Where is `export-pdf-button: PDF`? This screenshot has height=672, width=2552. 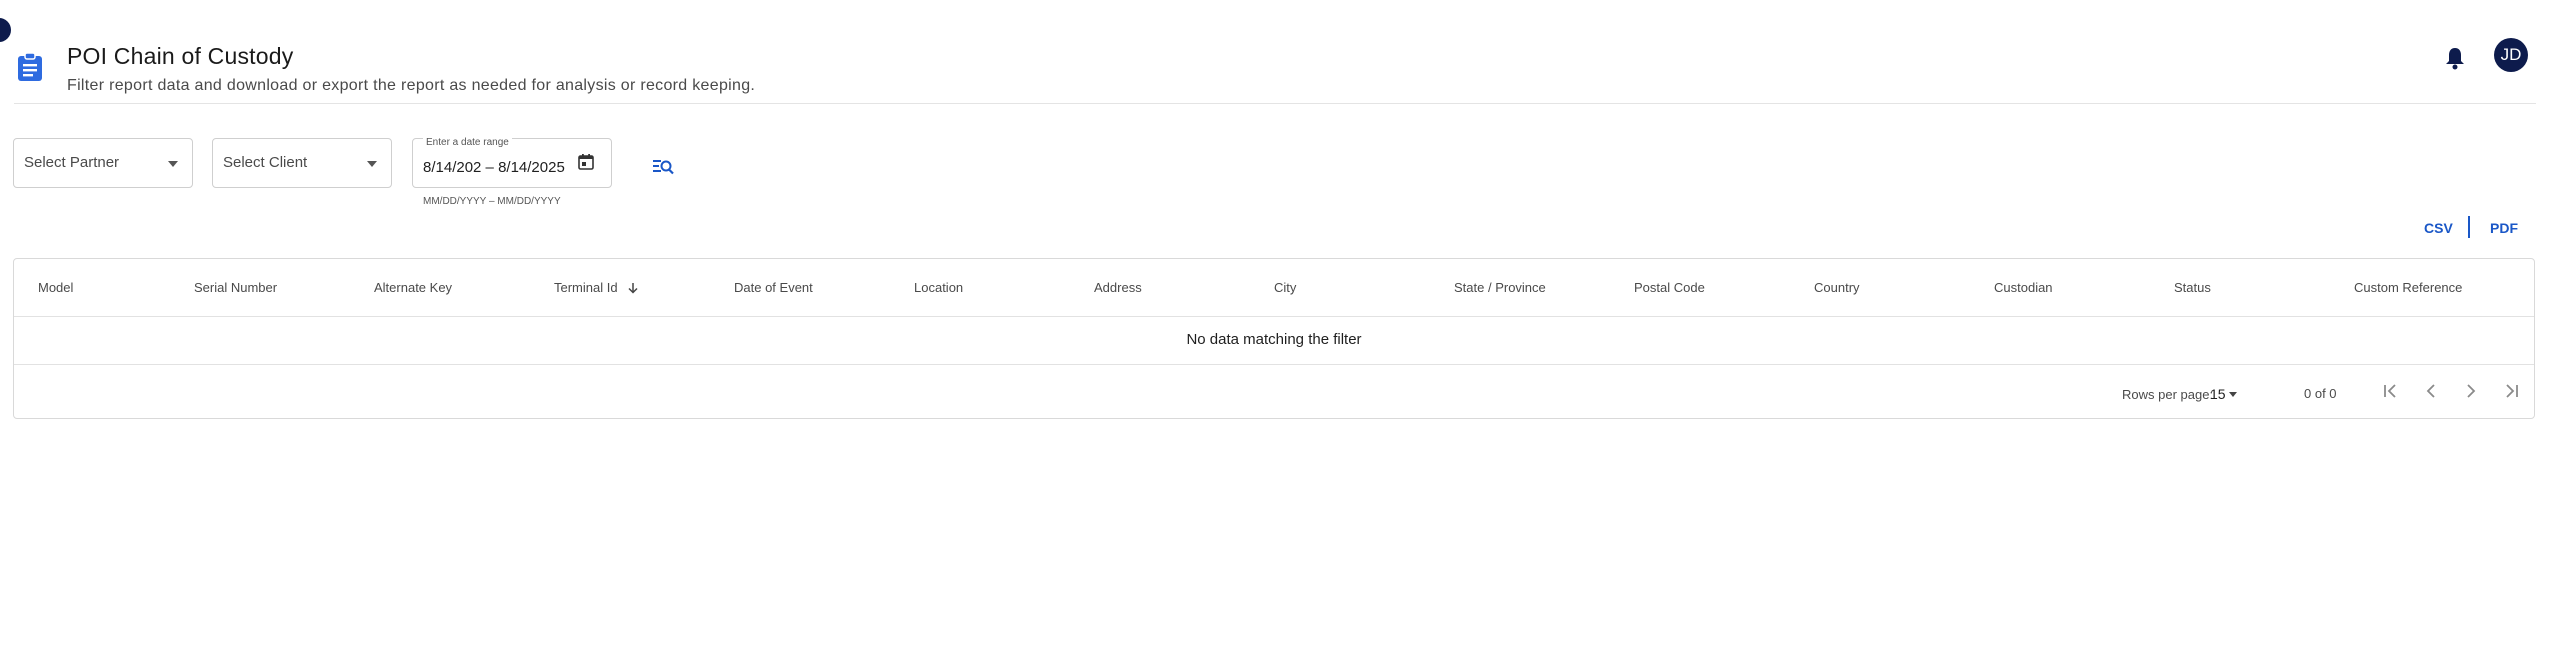
export-pdf-button: PDF is located at coordinates (2504, 228).